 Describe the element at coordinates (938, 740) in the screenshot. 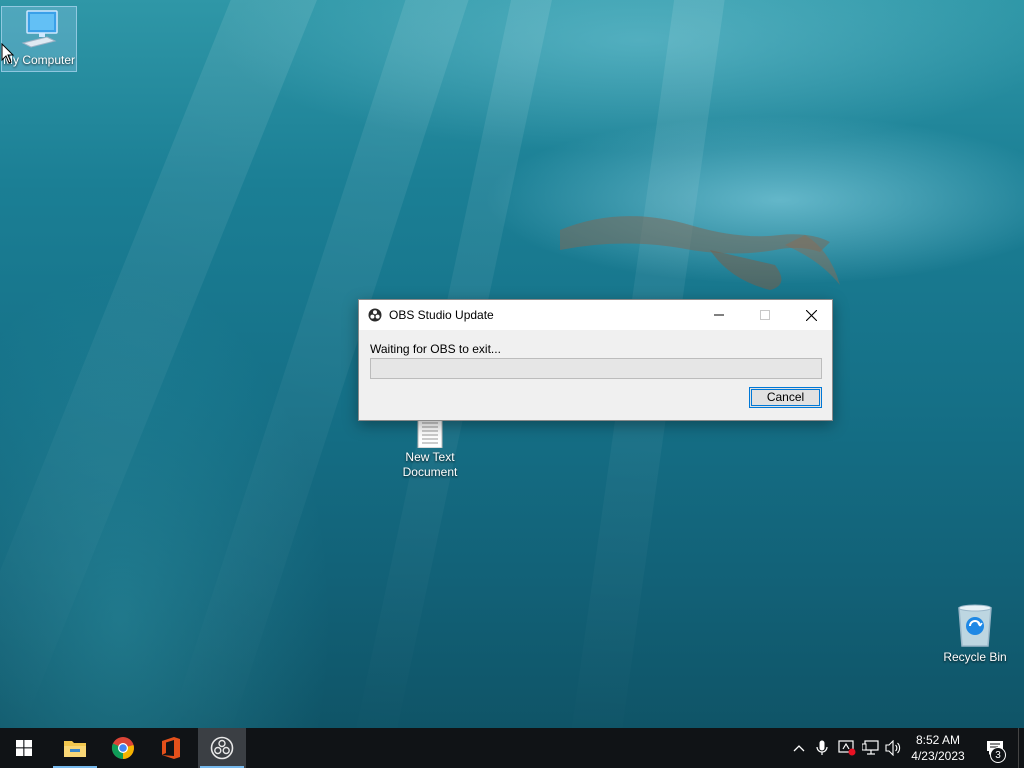

I see `clock-time: 8:52 AM` at that location.